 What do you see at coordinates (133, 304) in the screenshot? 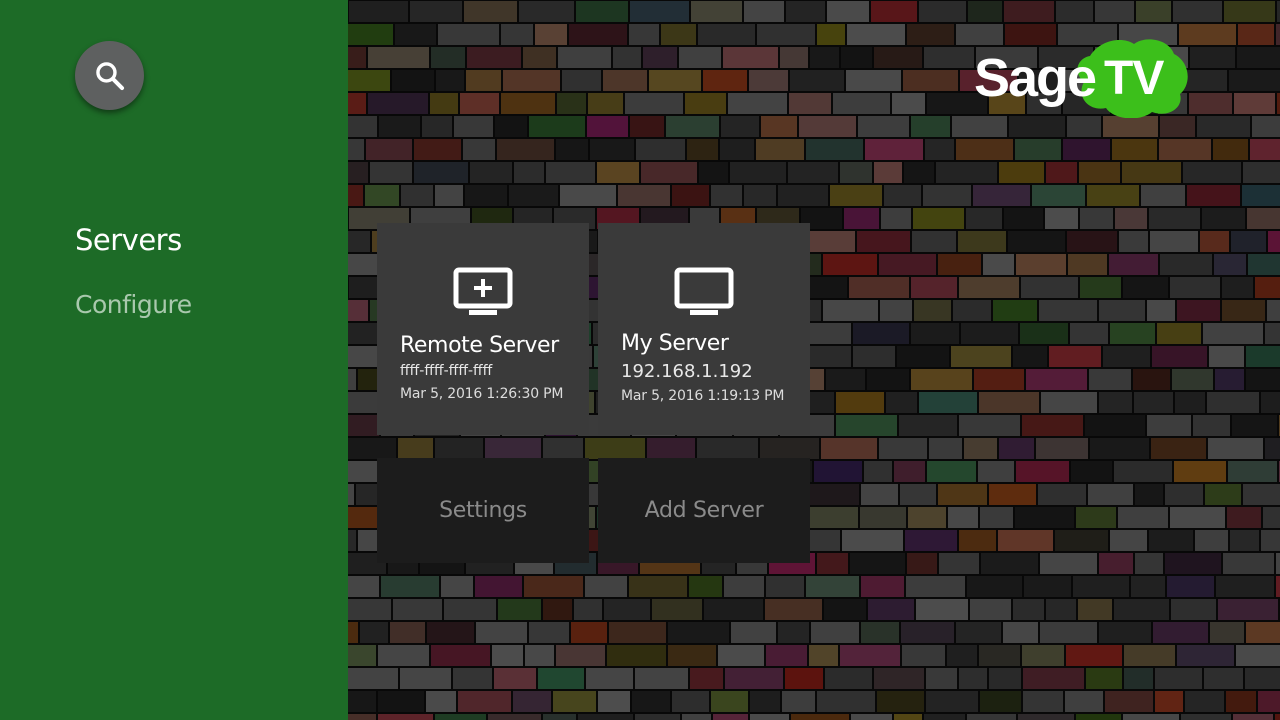
I see `nav-item-configure: Configure` at bounding box center [133, 304].